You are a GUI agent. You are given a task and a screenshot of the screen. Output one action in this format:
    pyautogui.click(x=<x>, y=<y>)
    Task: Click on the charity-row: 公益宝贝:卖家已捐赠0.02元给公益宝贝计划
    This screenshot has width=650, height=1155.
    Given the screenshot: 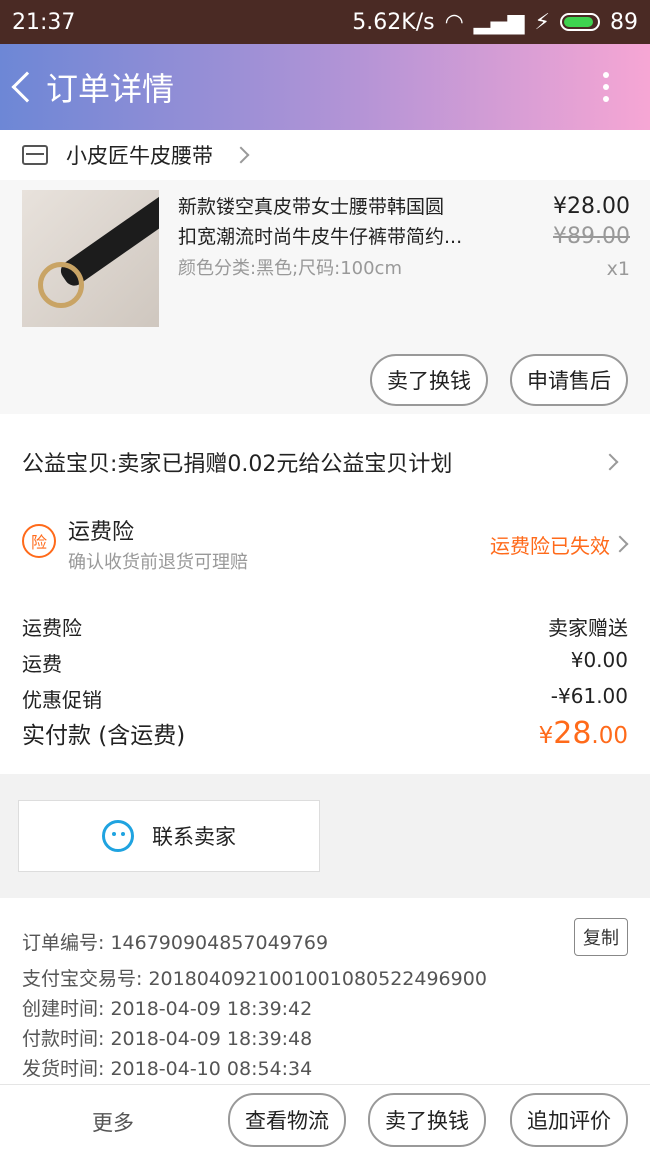 What is the action you would take?
    pyautogui.click(x=325, y=462)
    